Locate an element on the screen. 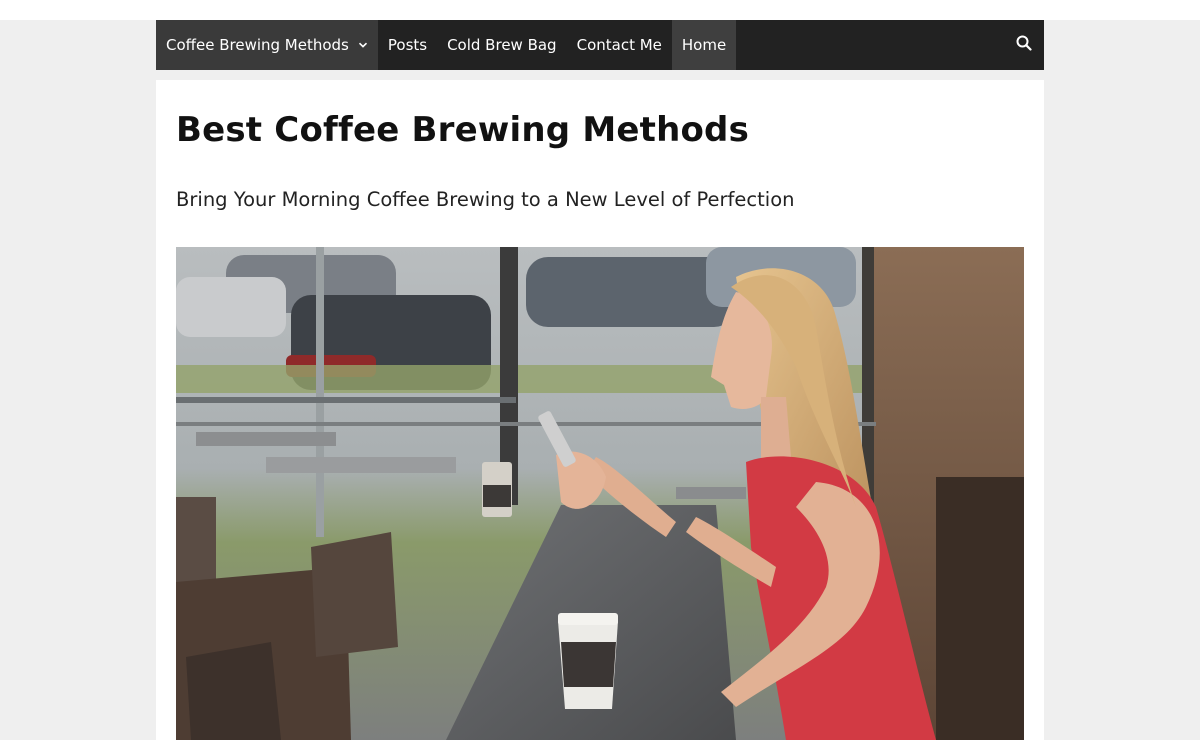 This screenshot has height=740, width=1200. search-button is located at coordinates (1024, 45).